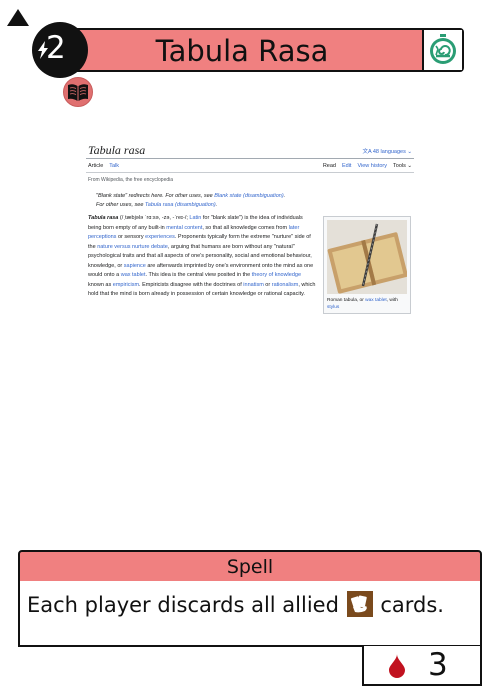 Image resolution: width=500 pixels, height=700 pixels. What do you see at coordinates (359, 604) in the screenshot?
I see `cards-icon` at bounding box center [359, 604].